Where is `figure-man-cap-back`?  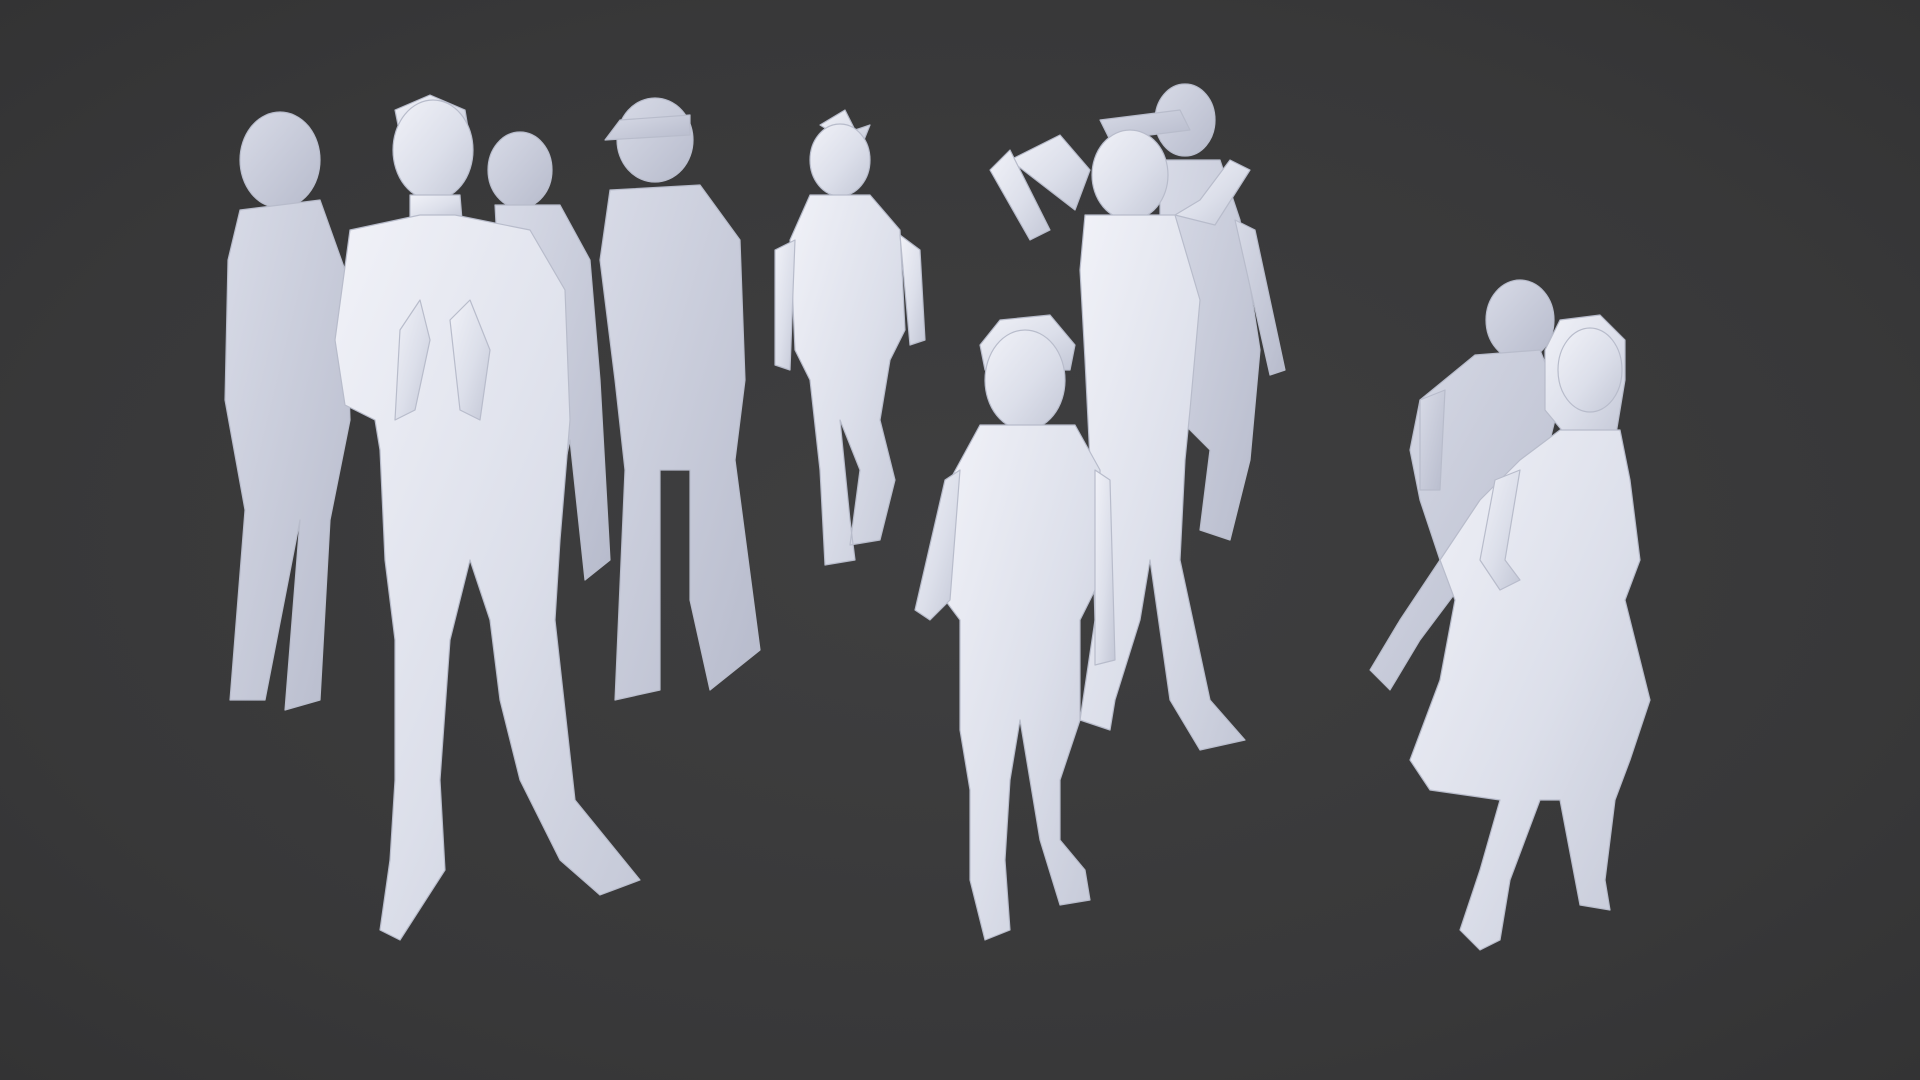
figure-man-cap-back is located at coordinates (680, 399).